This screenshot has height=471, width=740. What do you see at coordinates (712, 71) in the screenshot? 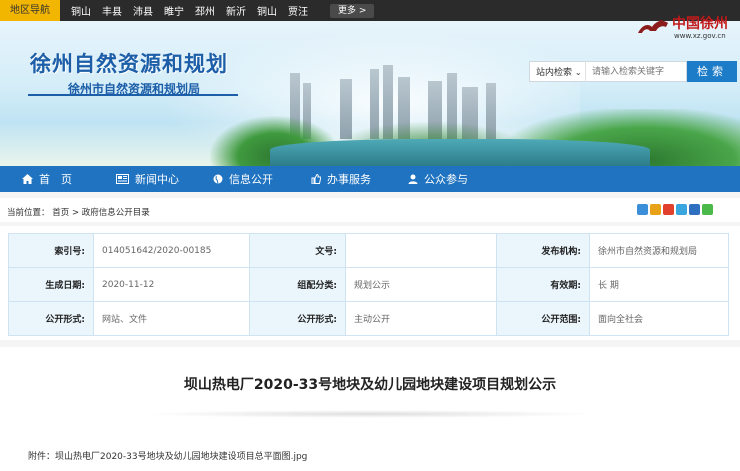
I see `search-button: 检索` at bounding box center [712, 71].